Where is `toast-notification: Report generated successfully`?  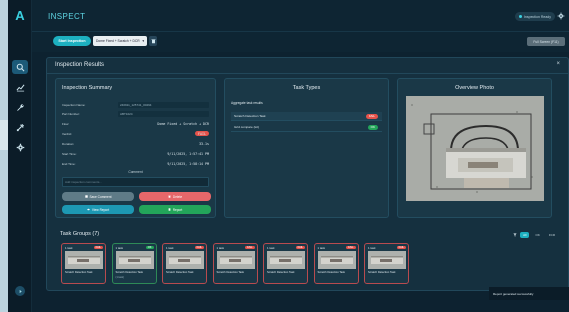
toast-notification: Report generated successfully is located at coordinates (529, 293).